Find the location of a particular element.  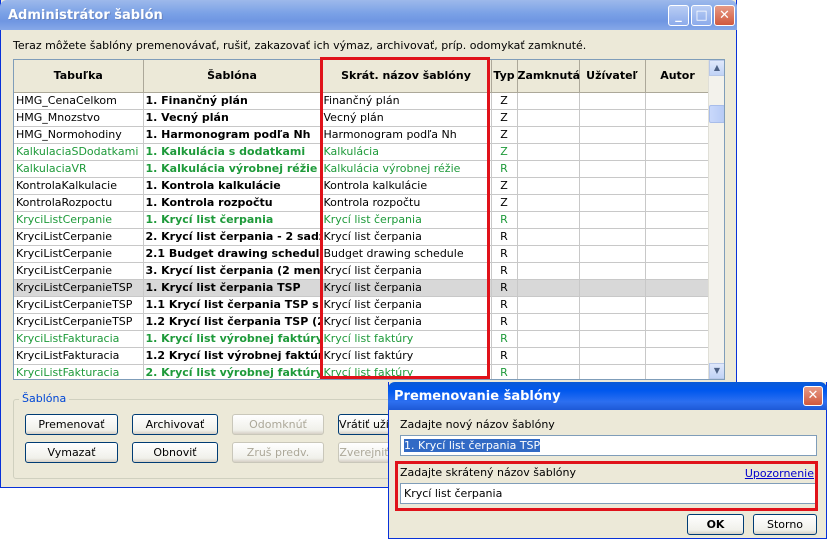

close-icon: ✕ is located at coordinates (724, 15).